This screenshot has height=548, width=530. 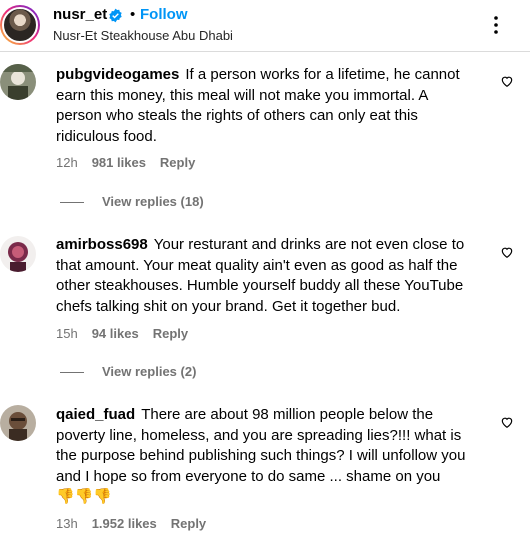 I want to click on verified-badge-icon, so click(x=115, y=15).